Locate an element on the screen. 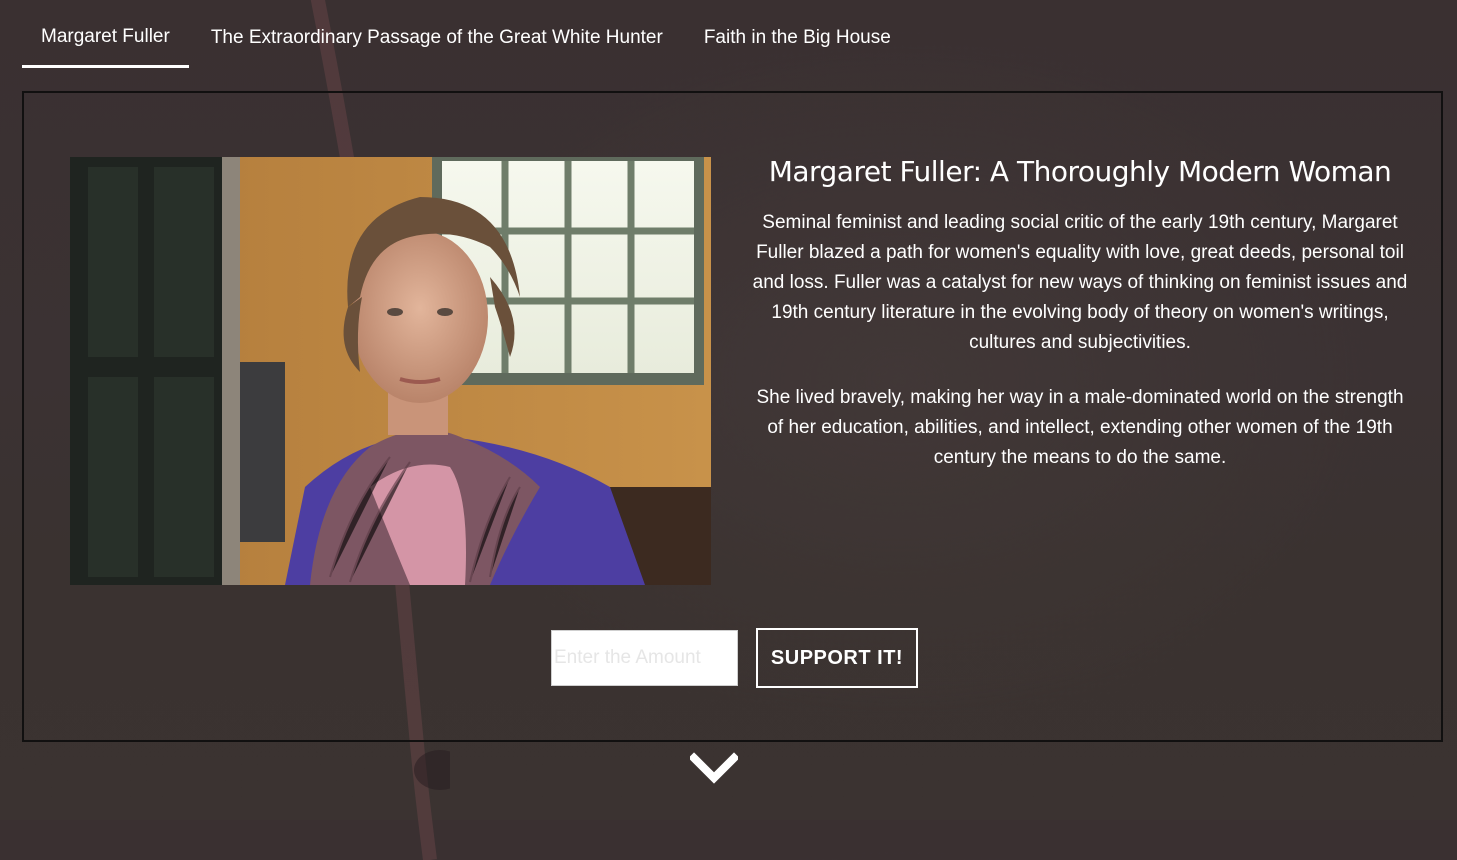  amount-input is located at coordinates (644, 658).